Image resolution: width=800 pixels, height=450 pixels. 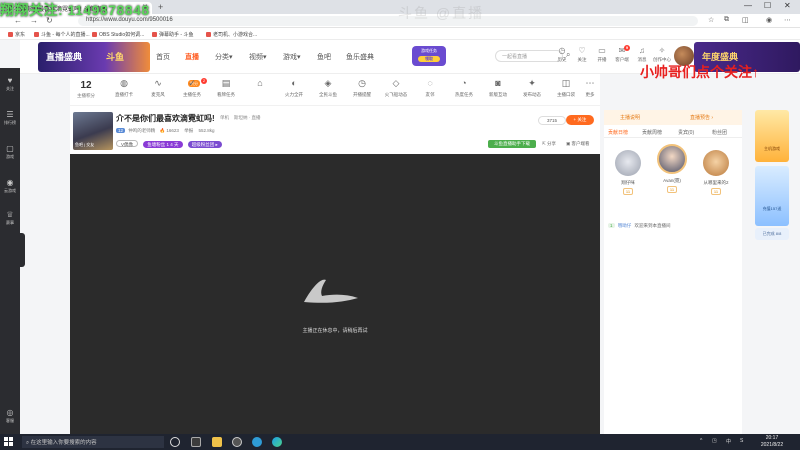 I want to click on input-language: 中, so click(x=728, y=441).